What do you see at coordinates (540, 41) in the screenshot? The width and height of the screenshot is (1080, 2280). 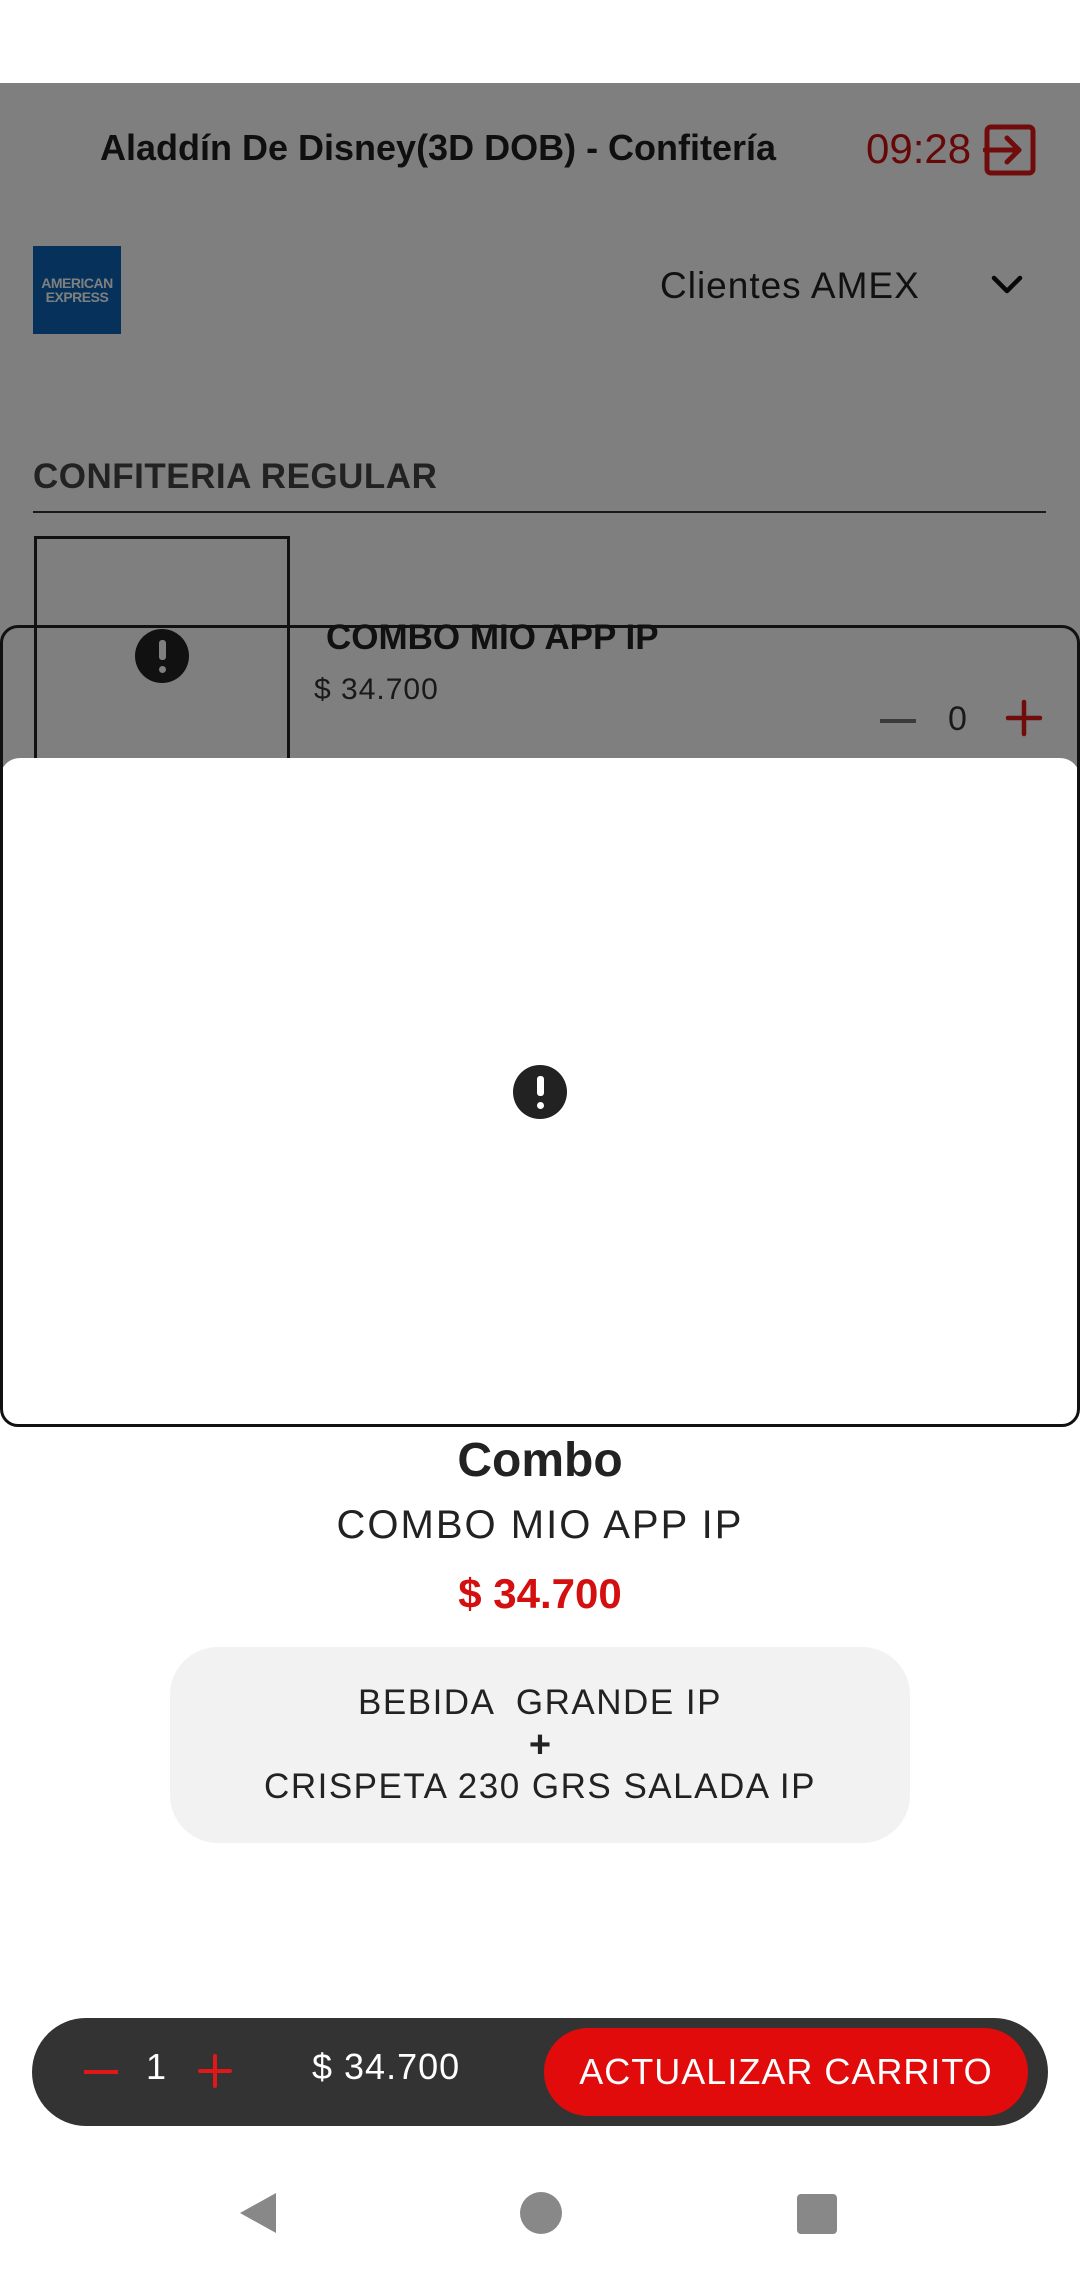 I see `status-bar` at bounding box center [540, 41].